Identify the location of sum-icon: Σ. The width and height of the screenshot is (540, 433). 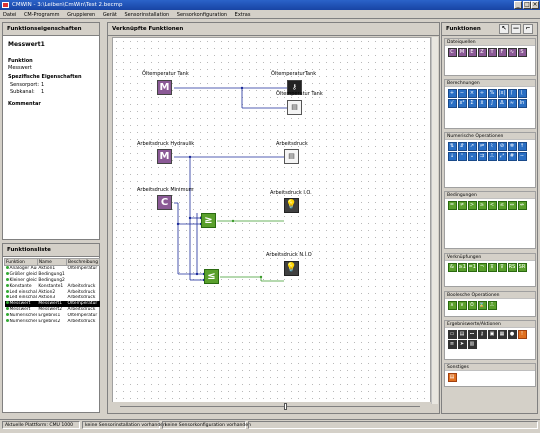
(472, 103).